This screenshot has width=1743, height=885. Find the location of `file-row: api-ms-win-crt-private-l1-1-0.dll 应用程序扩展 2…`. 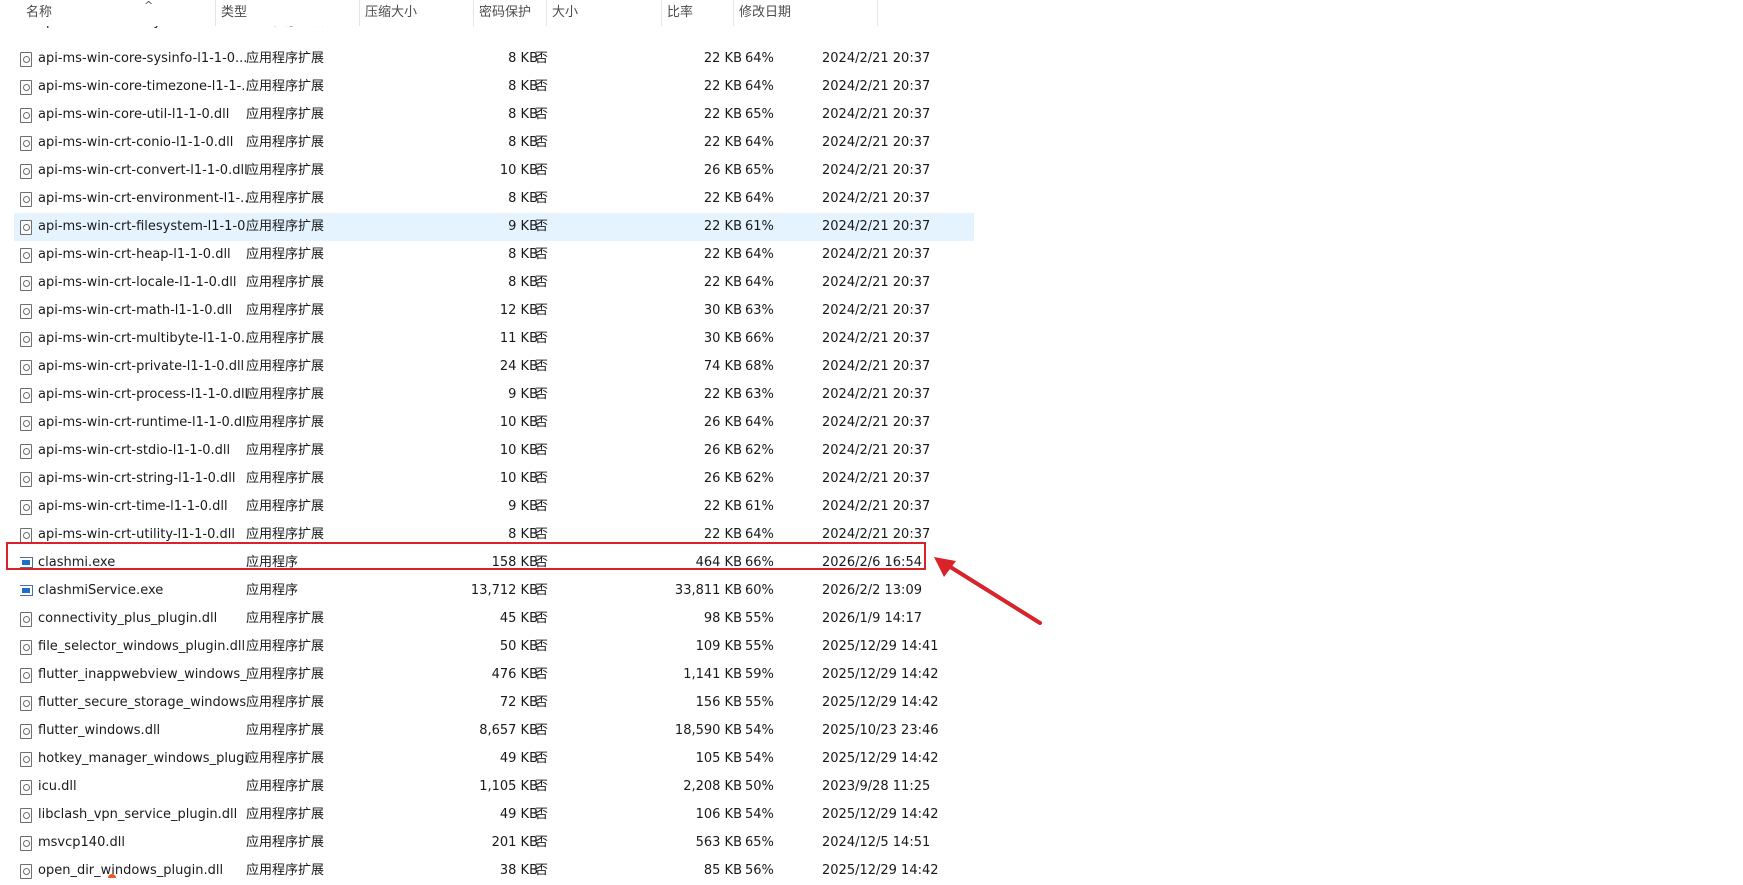

file-row: api-ms-win-crt-private-l1-1-0.dll 应用程序扩展 2… is located at coordinates (494, 367).